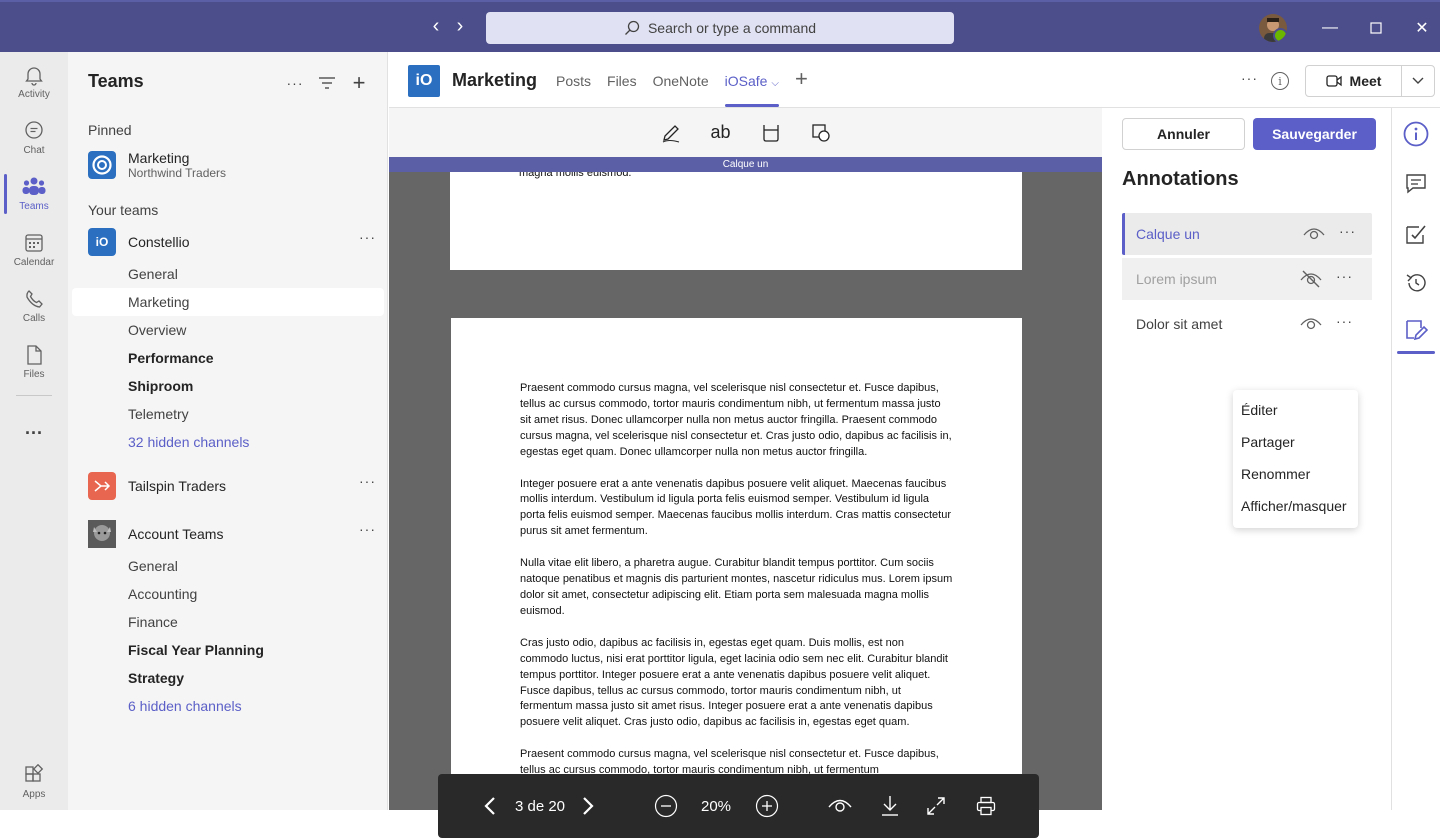 This screenshot has height=838, width=1440. I want to click on zoom-out-icon, so click(666, 806).